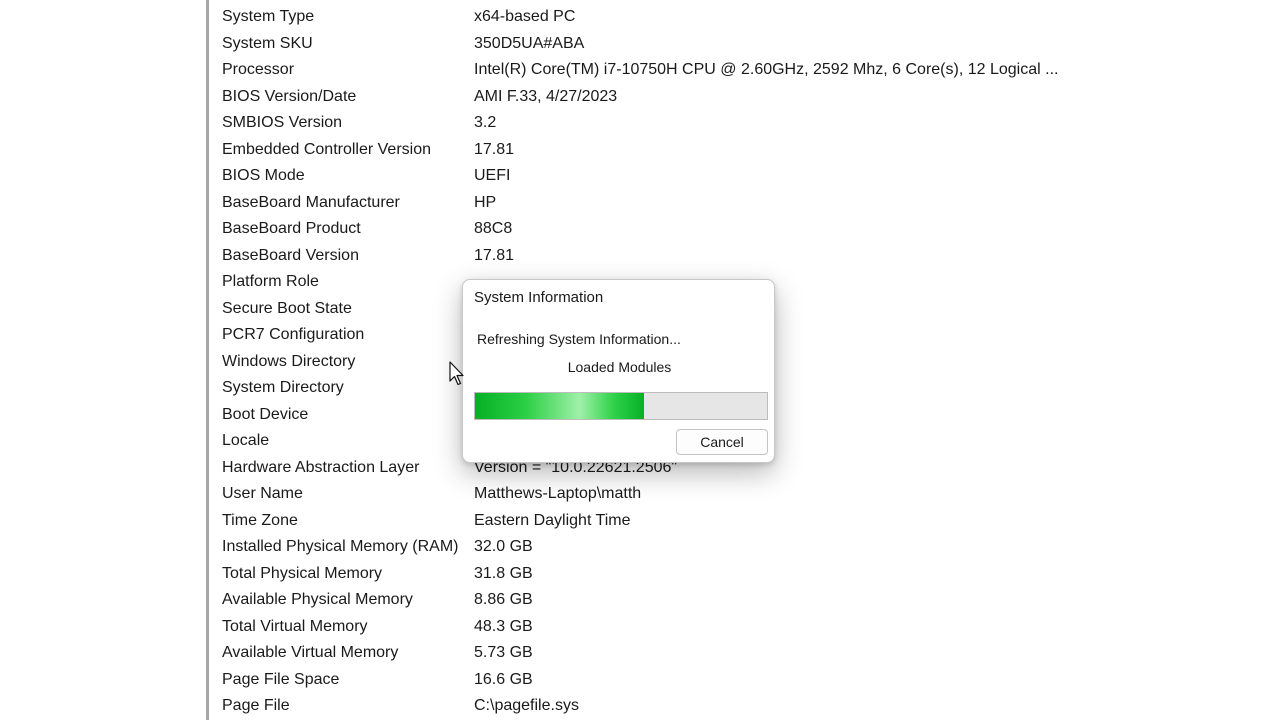  Describe the element at coordinates (744, 203) in the screenshot. I see `summary-row: BaseBoard Manufacturer HP` at that location.